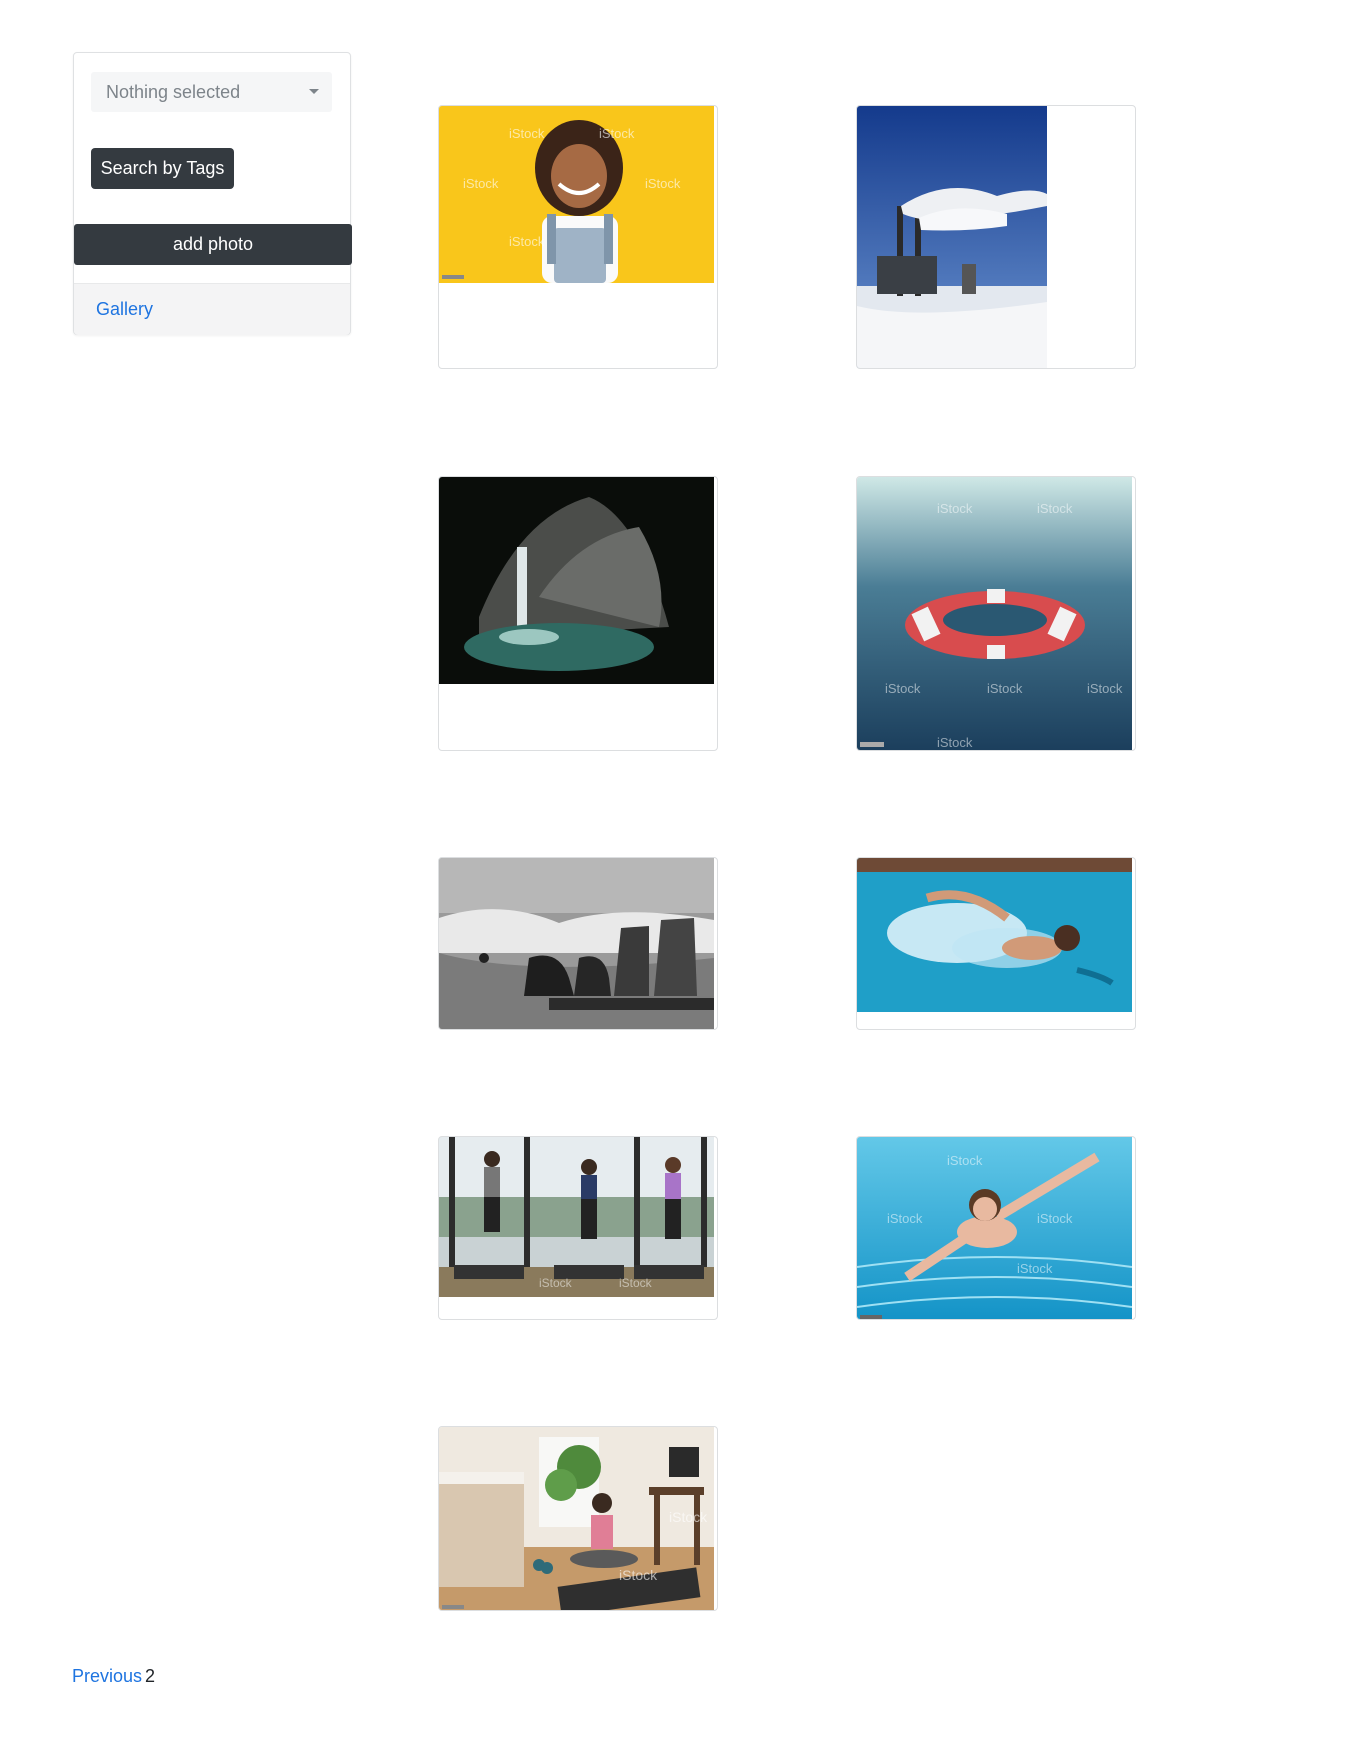  What do you see at coordinates (107, 1676) in the screenshot?
I see `previous-page-link: Previous` at bounding box center [107, 1676].